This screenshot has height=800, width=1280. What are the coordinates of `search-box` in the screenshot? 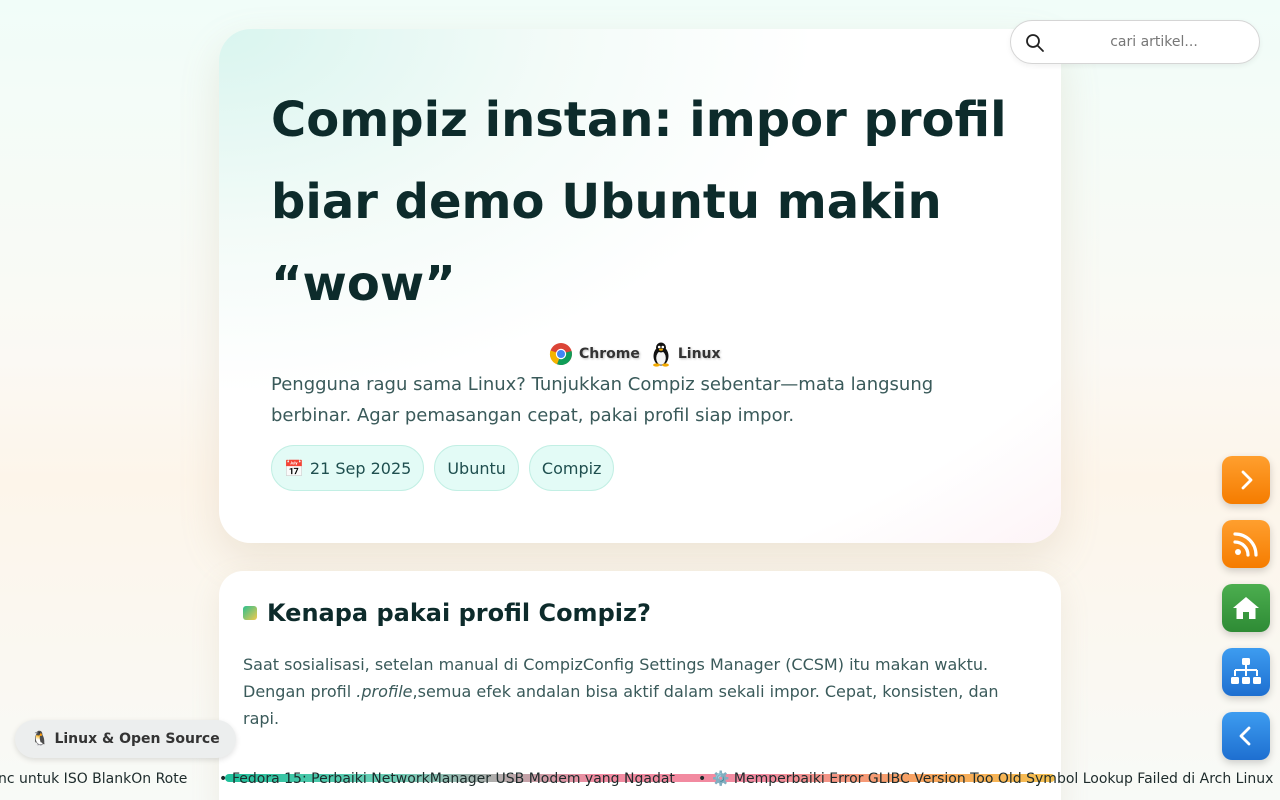 It's located at (1135, 42).